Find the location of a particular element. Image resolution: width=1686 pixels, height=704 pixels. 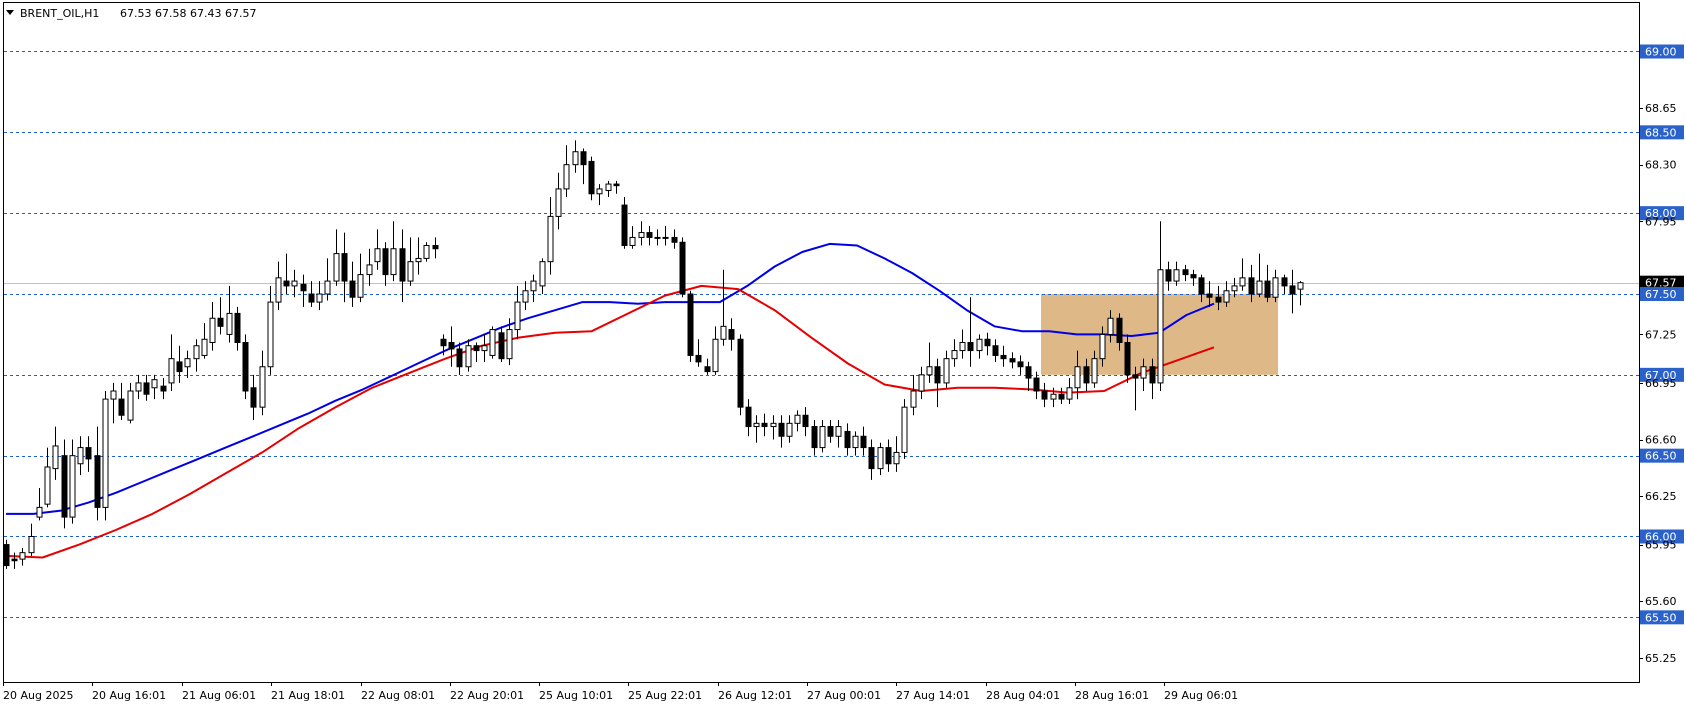

x-tick-label: 22 Aug 08:01 is located at coordinates (398, 695).